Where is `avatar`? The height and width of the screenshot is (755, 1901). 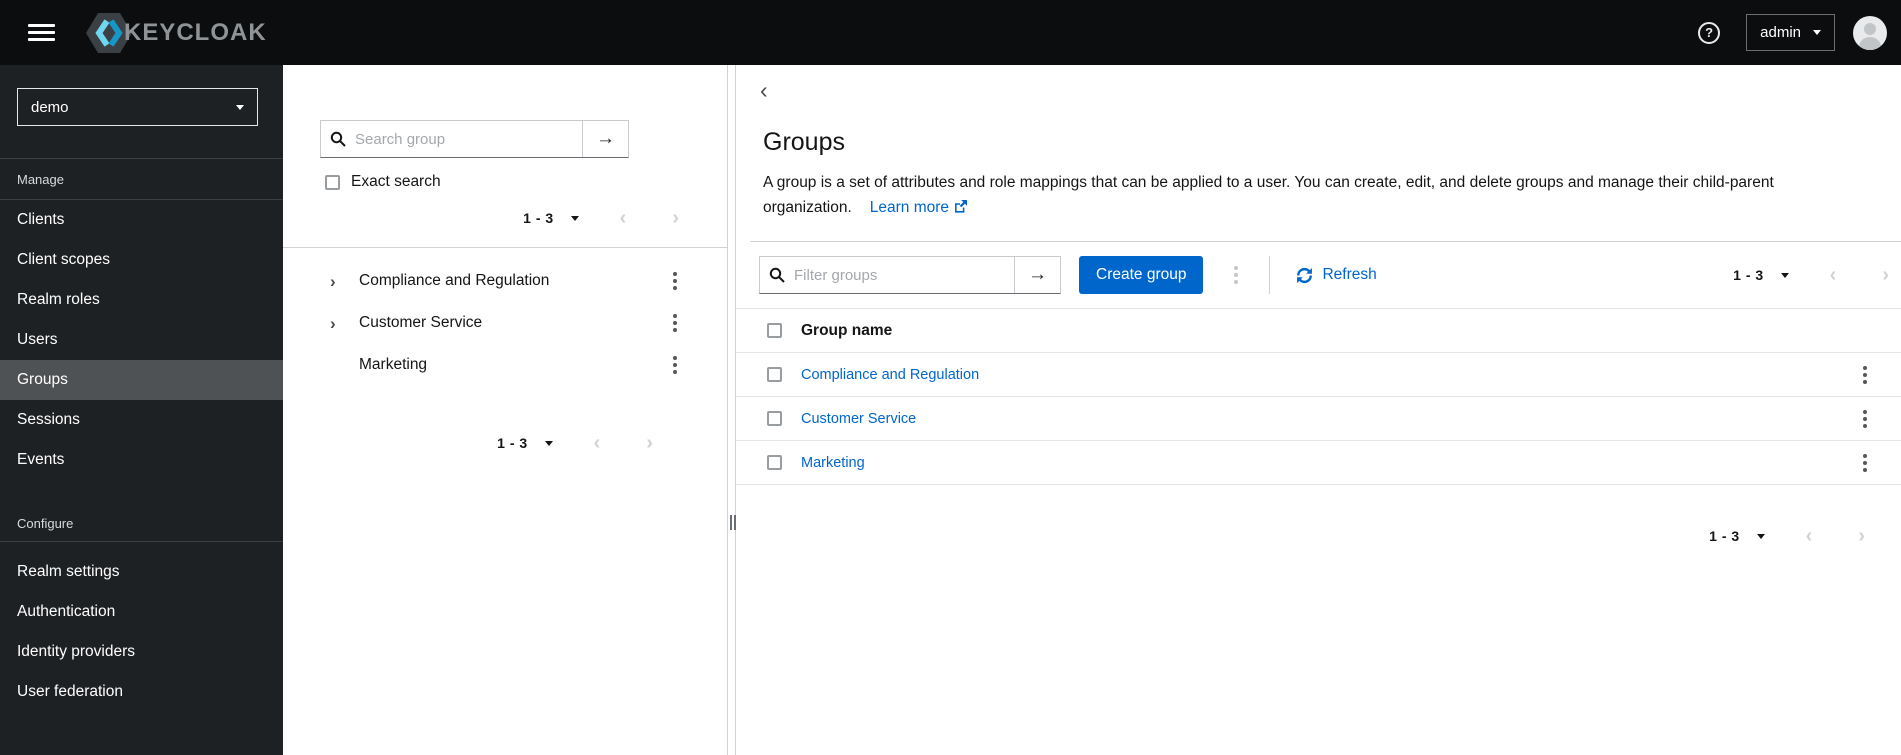 avatar is located at coordinates (1870, 32).